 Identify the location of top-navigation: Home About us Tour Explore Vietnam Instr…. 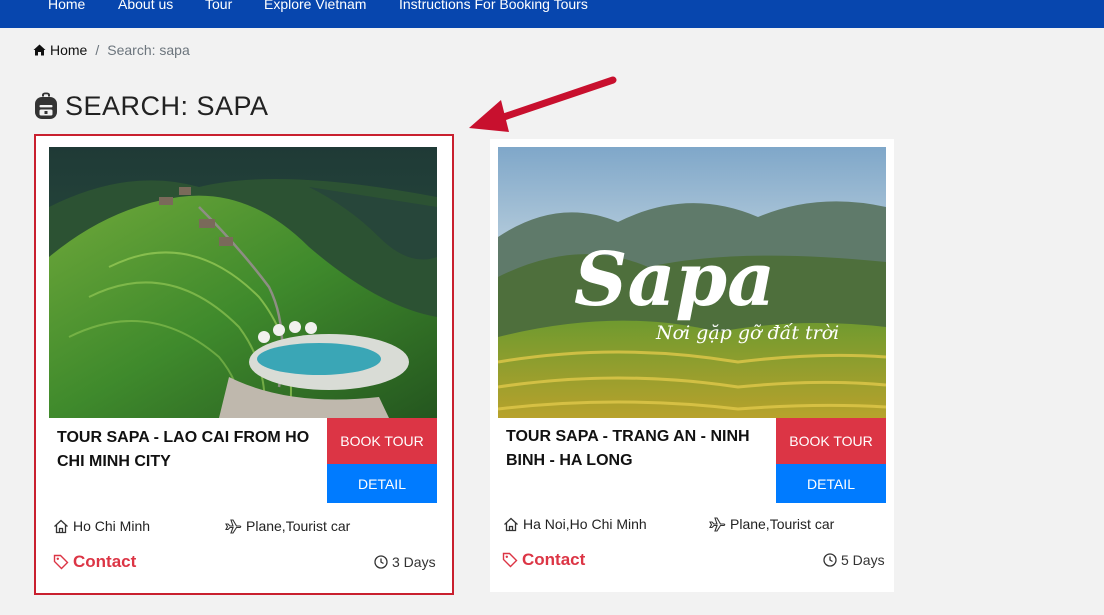
(552, 14).